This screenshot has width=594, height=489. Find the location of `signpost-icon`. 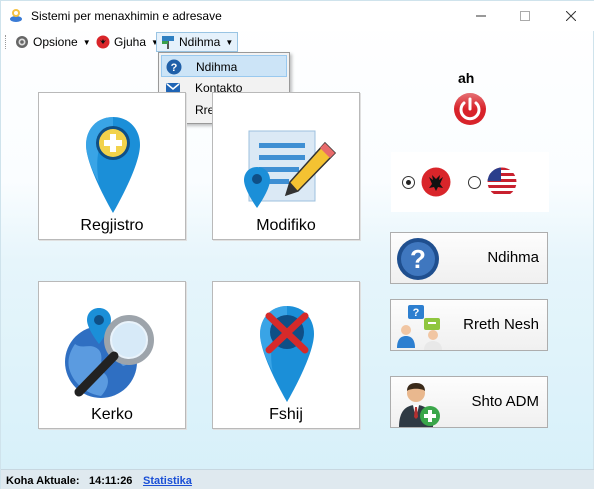

signpost-icon is located at coordinates (168, 42).